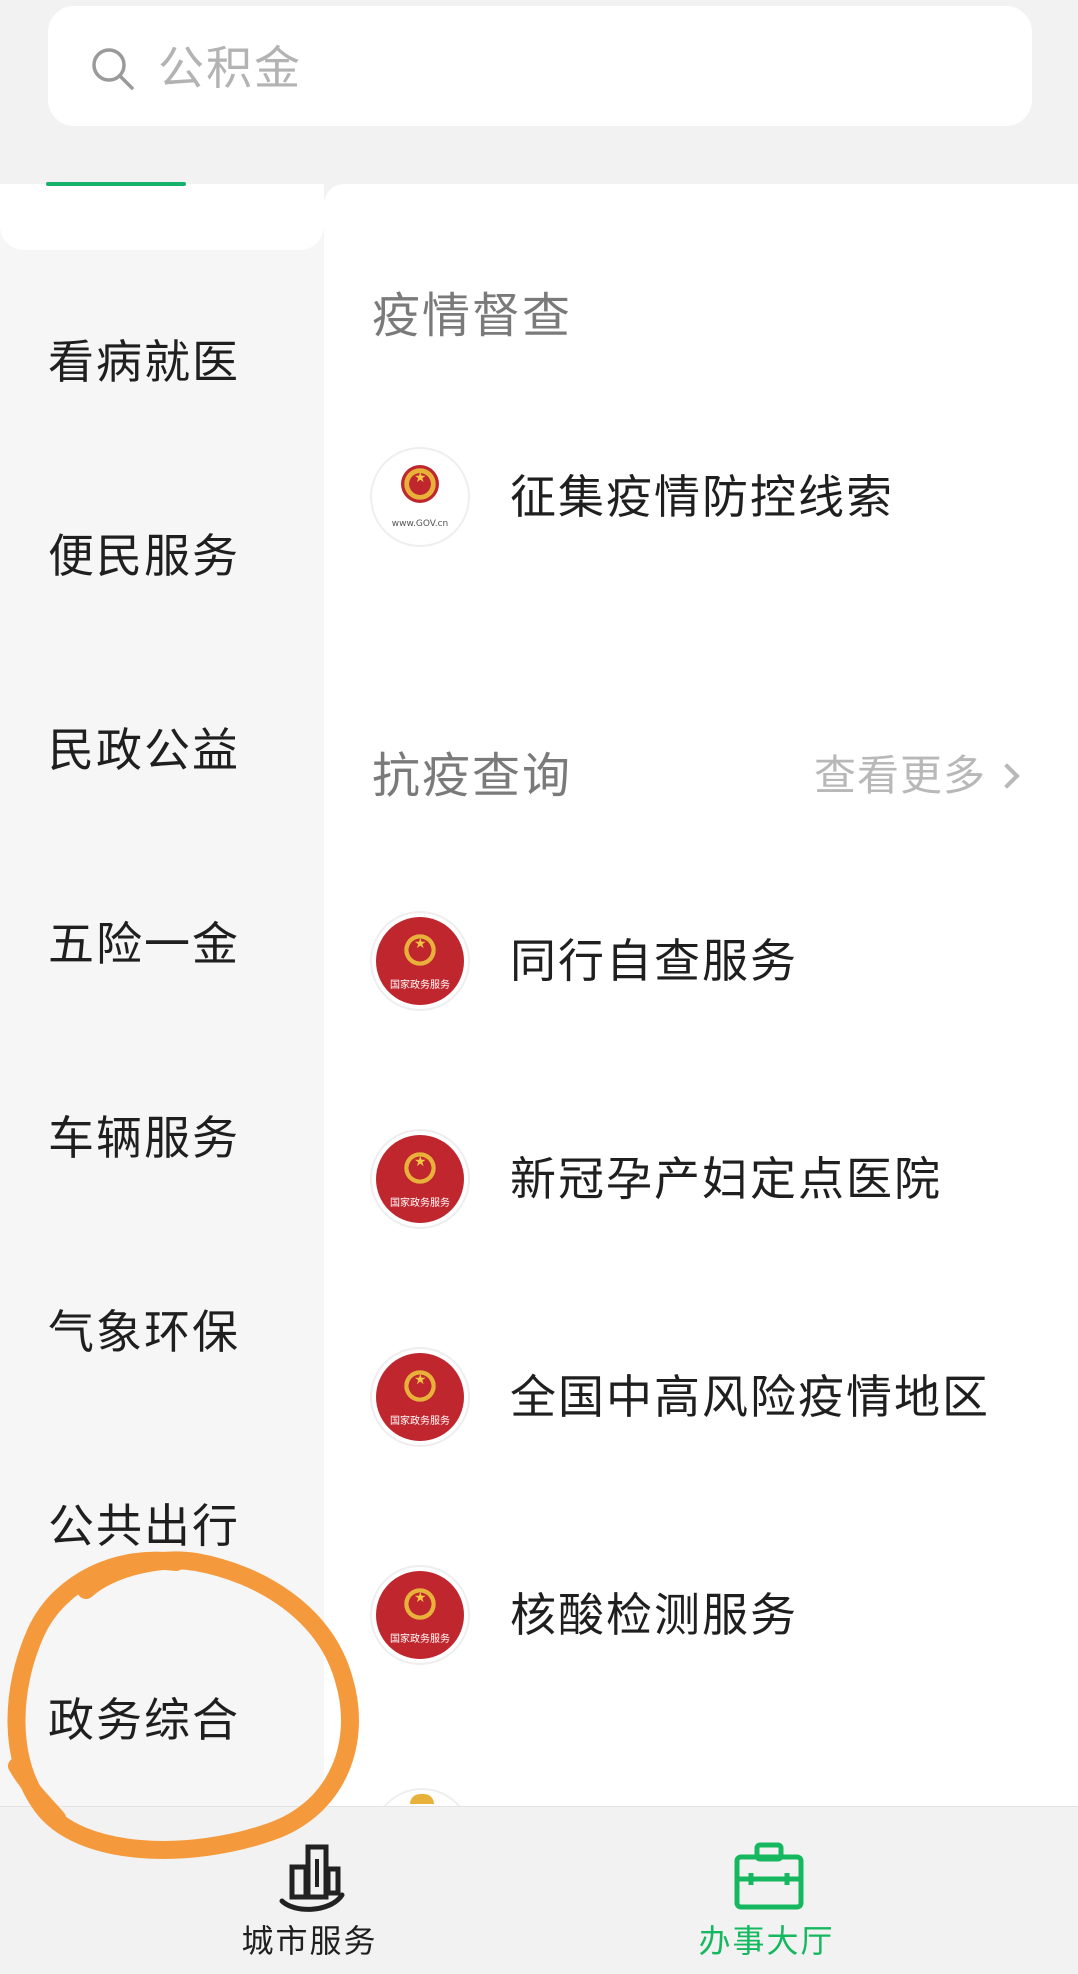 The image size is (1078, 1974). Describe the element at coordinates (750, 1397) in the screenshot. I see `service-label: 全国中高风险疫情地区` at that location.